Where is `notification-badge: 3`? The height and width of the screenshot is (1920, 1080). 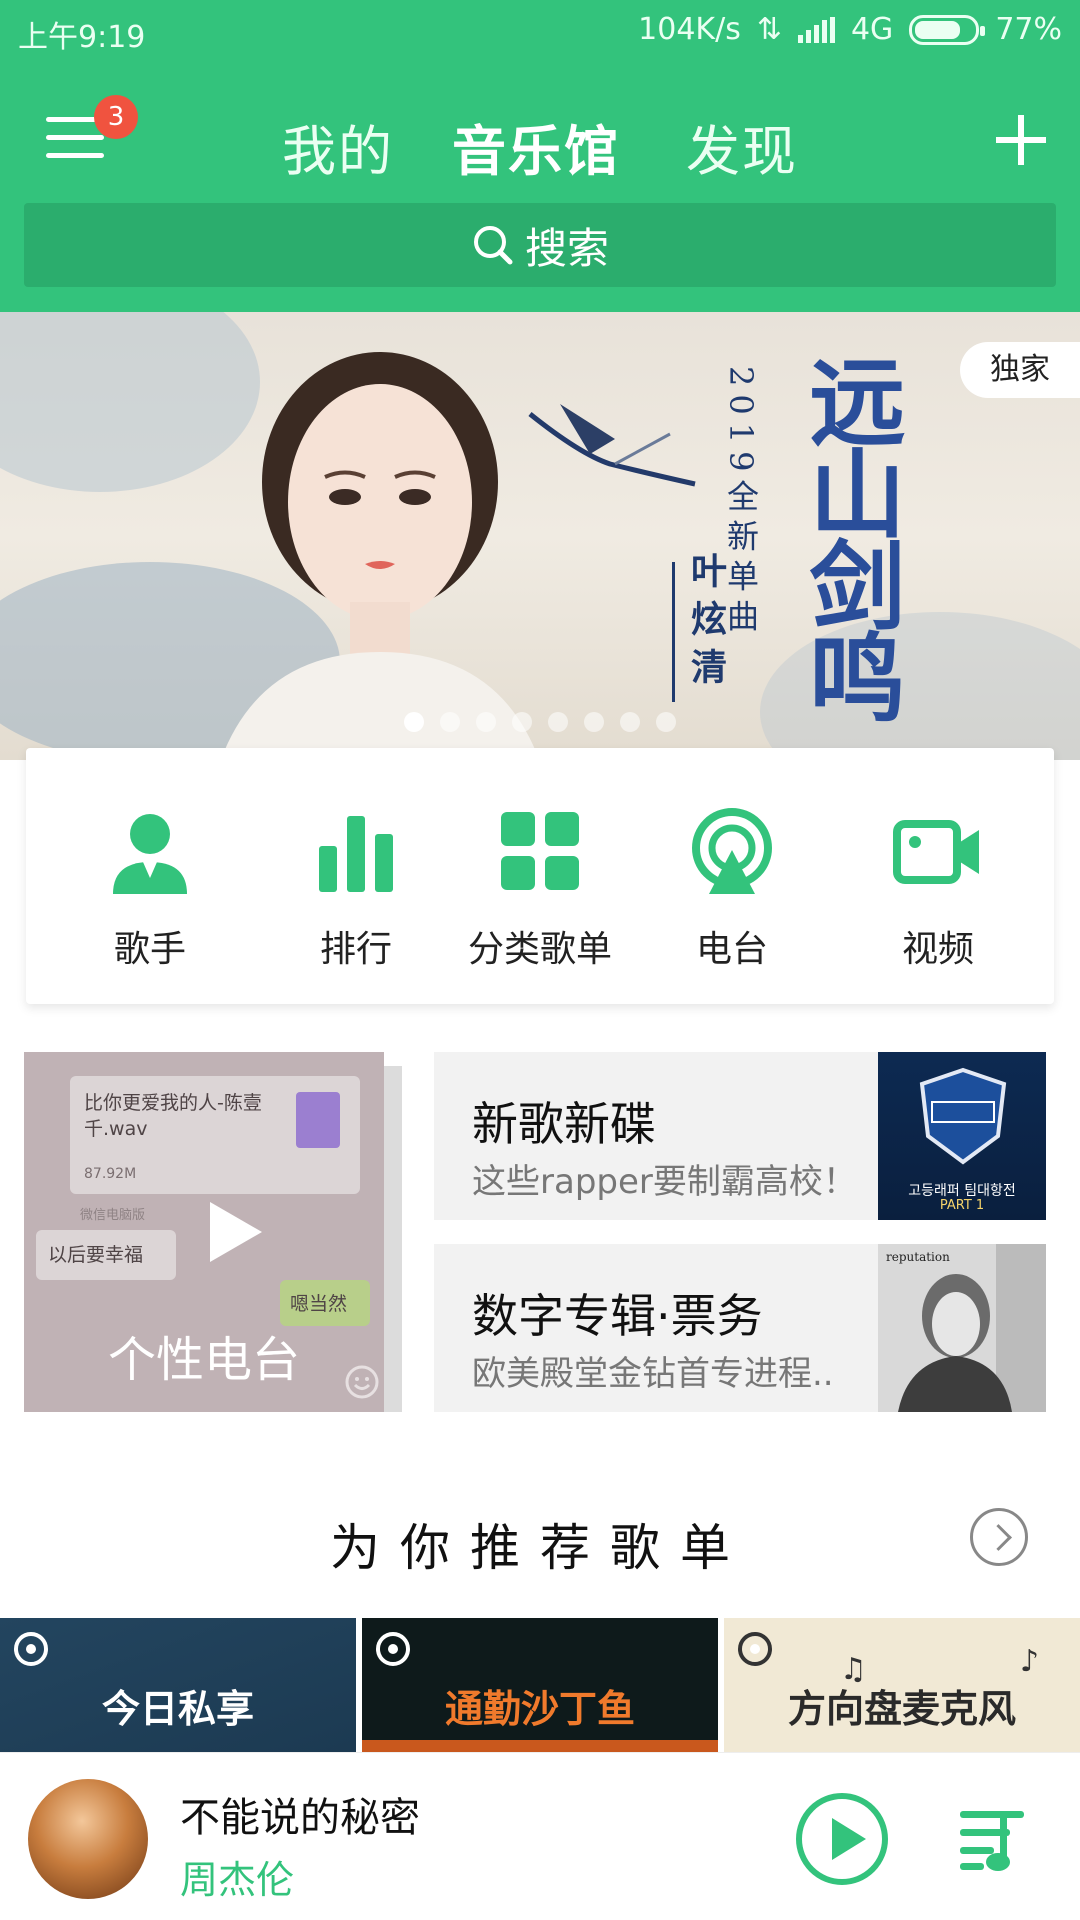 notification-badge: 3 is located at coordinates (116, 117).